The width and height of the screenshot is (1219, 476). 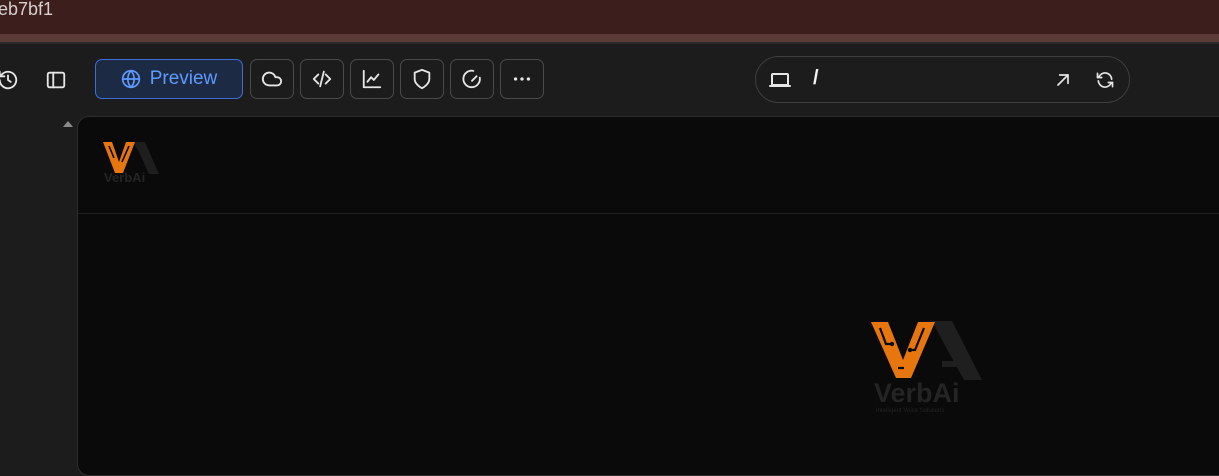 I want to click on code-button, so click(x=322, y=79).